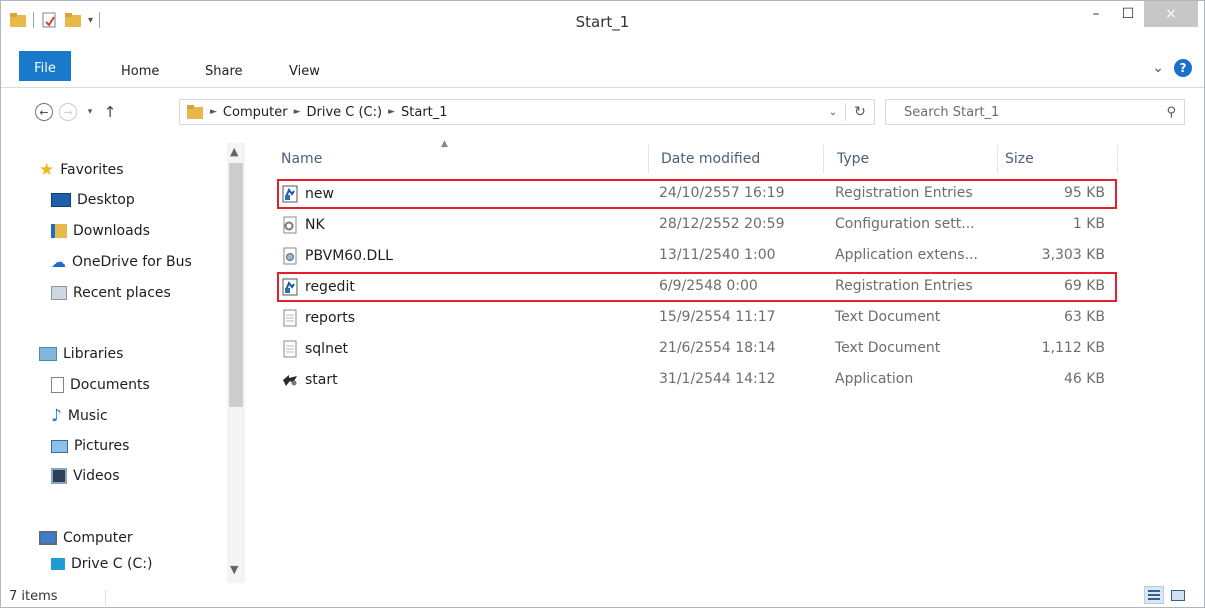 The image size is (1205, 608). I want to click on search-icon: ⚲, so click(1171, 112).